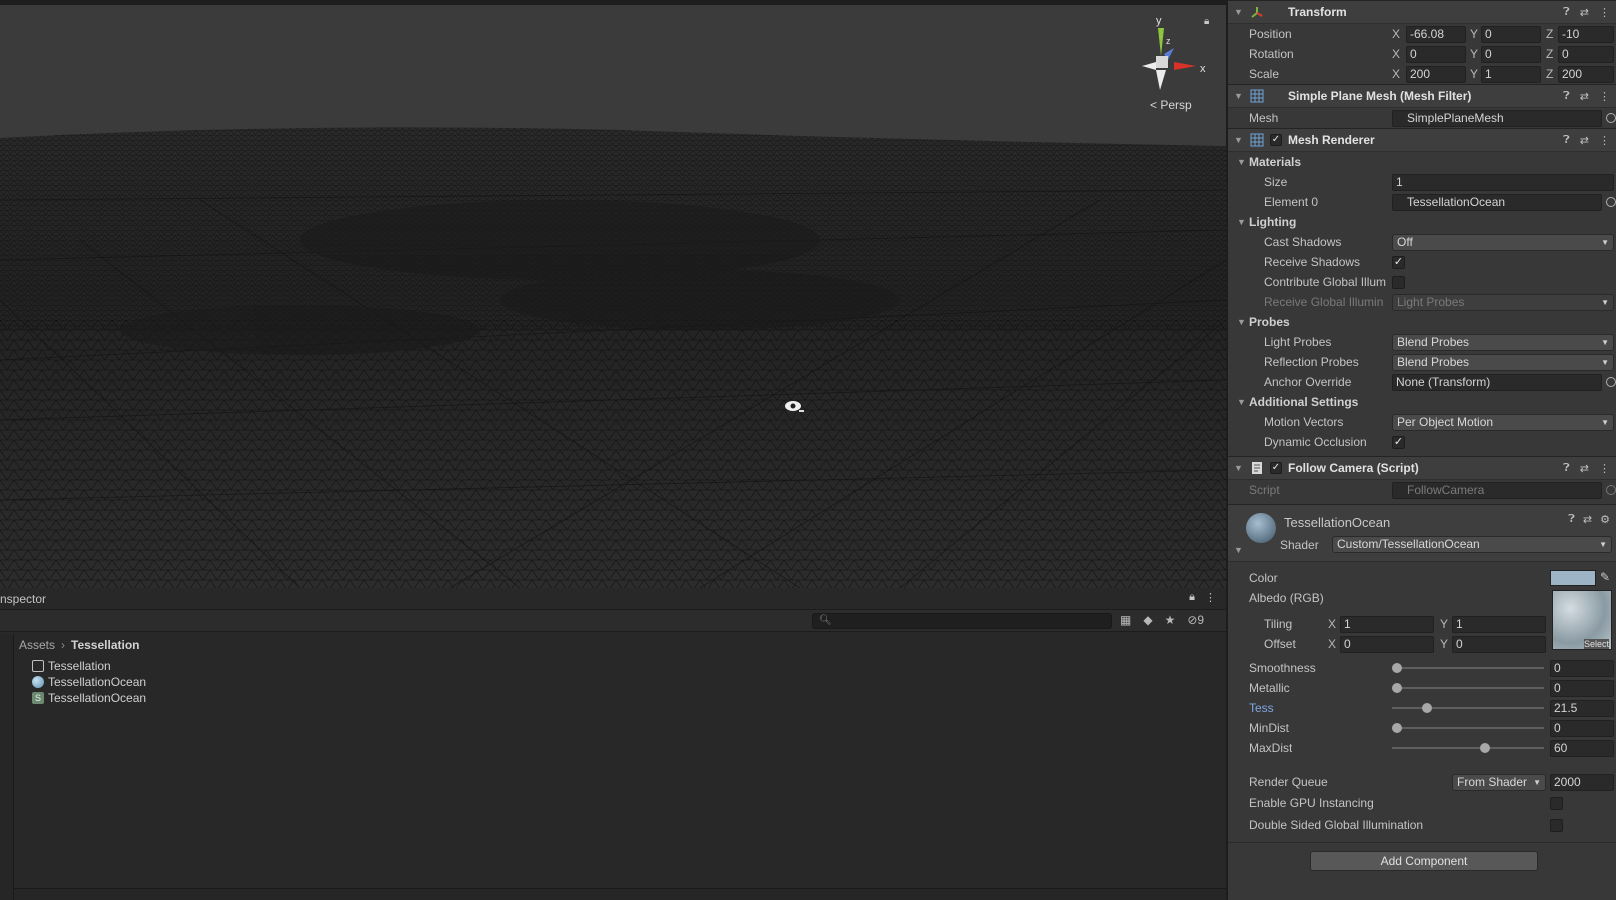  Describe the element at coordinates (1468, 668) in the screenshot. I see `smoothness-slider-track` at that location.